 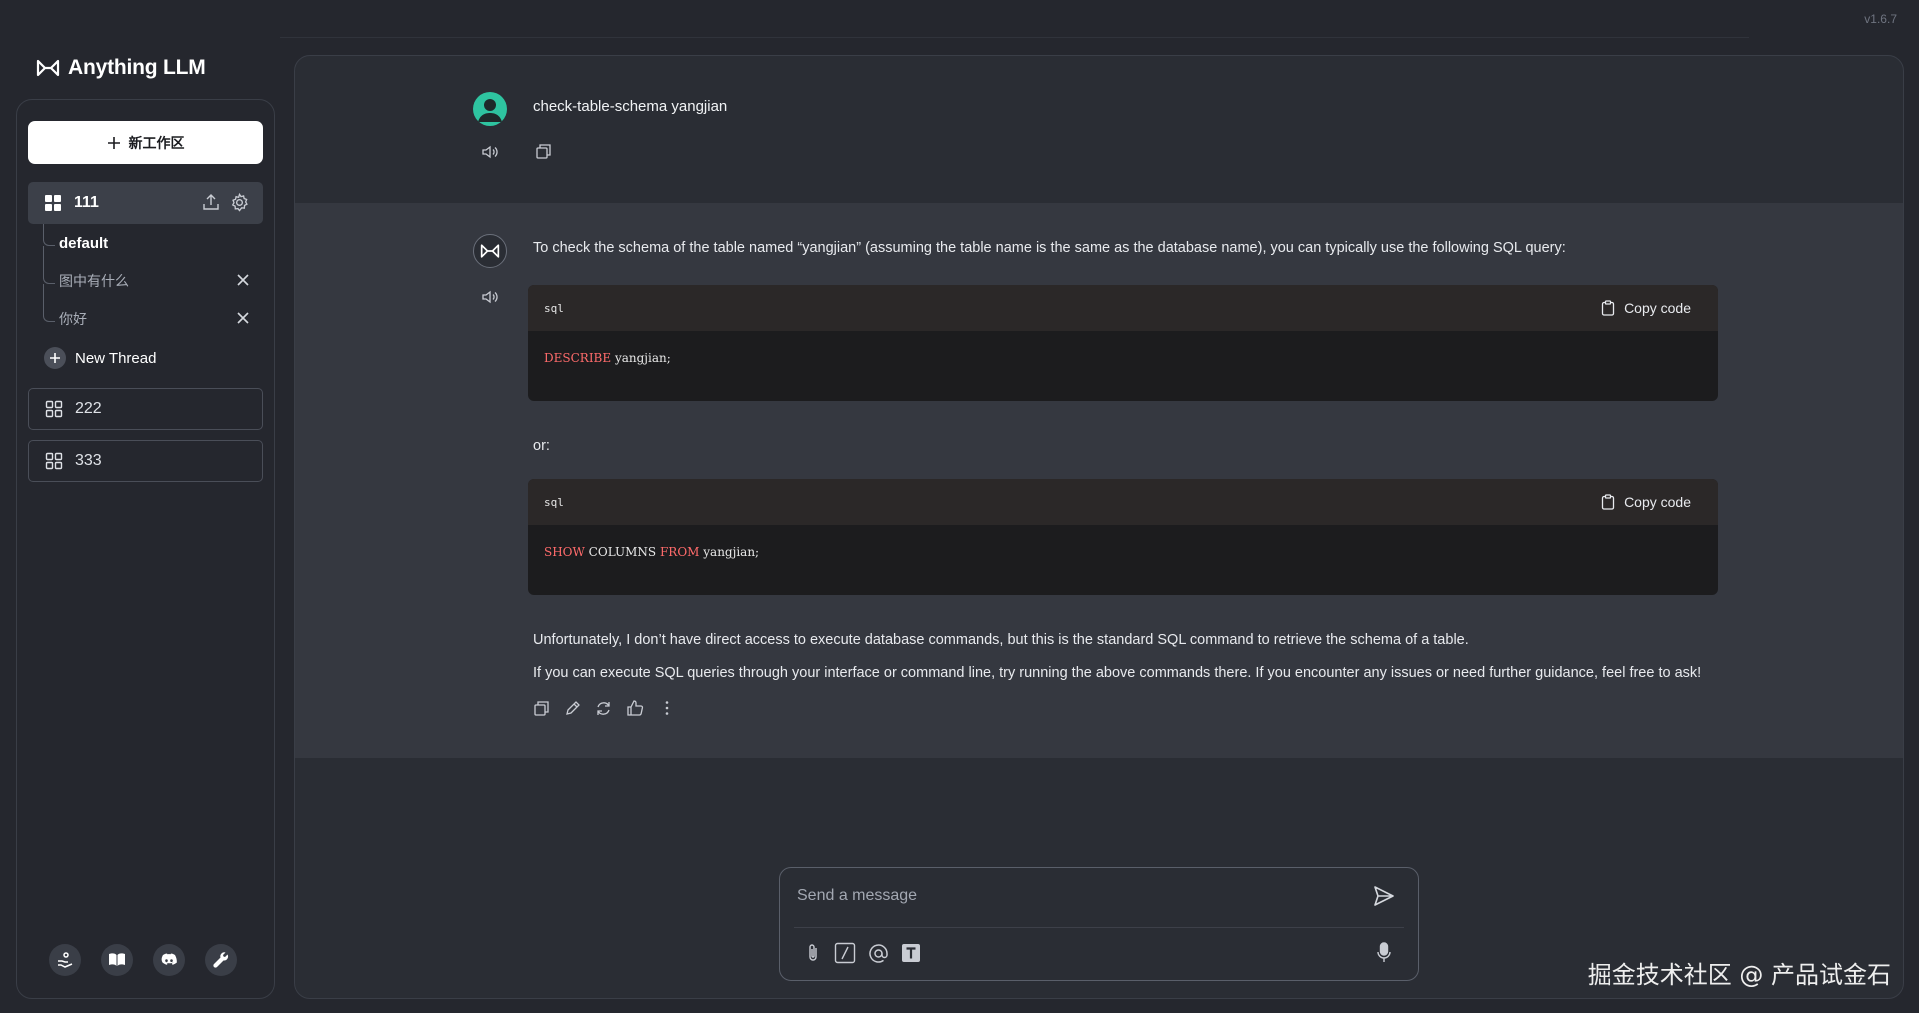 I want to click on settings-wrench-icon, so click(x=221, y=960).